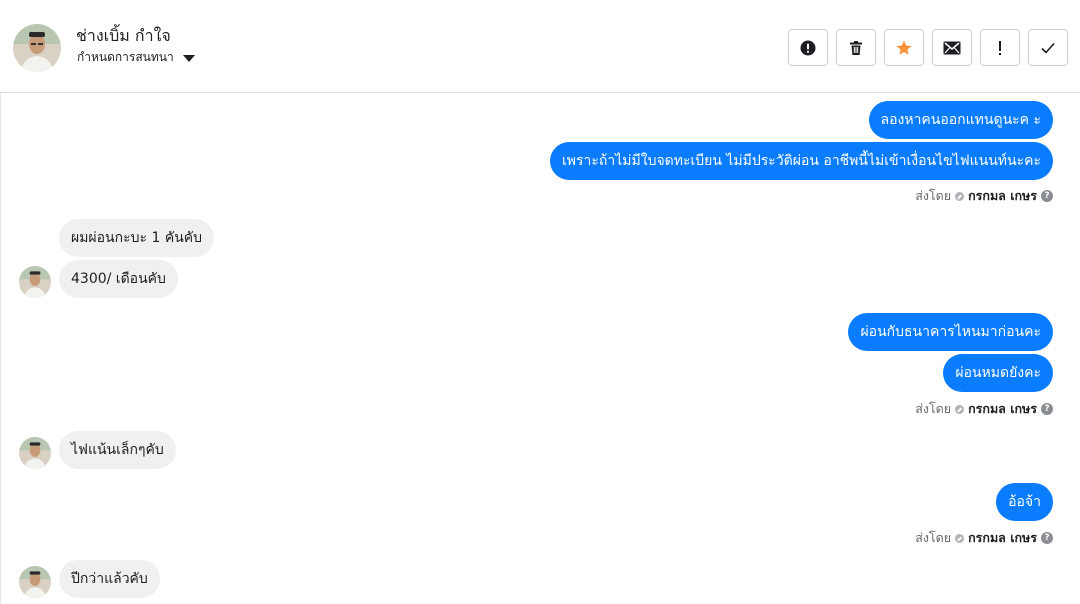 Image resolution: width=1080 pixels, height=604 pixels. What do you see at coordinates (37, 48) in the screenshot?
I see `contact-avatar` at bounding box center [37, 48].